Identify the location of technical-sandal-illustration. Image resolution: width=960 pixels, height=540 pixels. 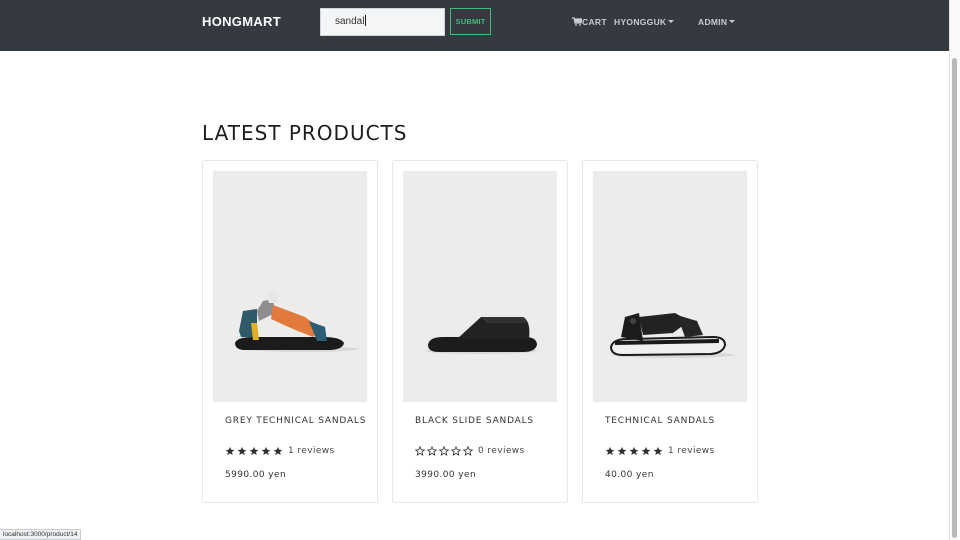
(672, 335).